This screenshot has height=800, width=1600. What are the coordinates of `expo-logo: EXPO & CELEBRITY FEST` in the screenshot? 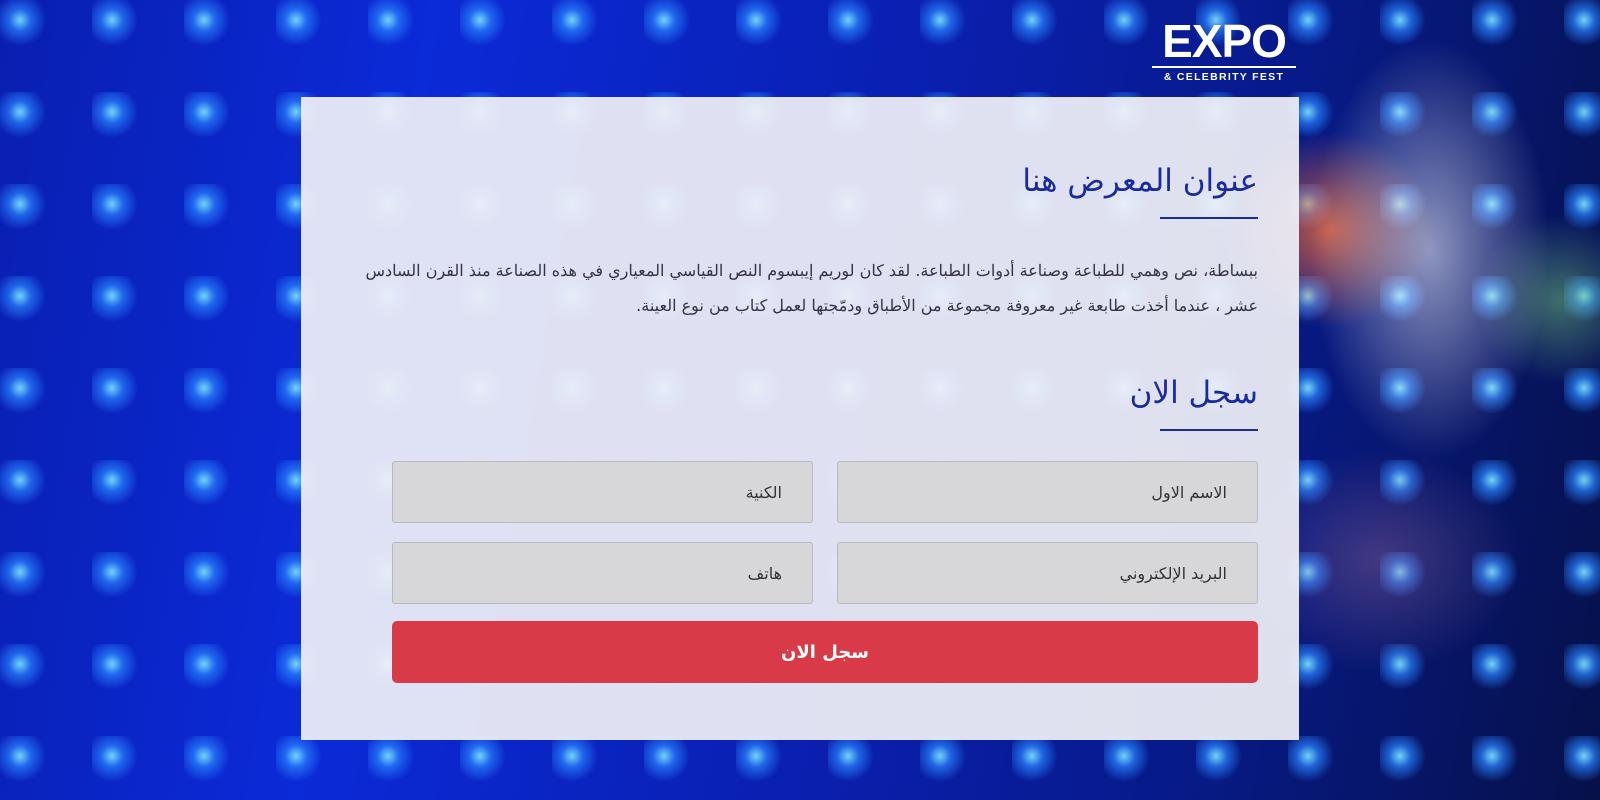 It's located at (1224, 50).